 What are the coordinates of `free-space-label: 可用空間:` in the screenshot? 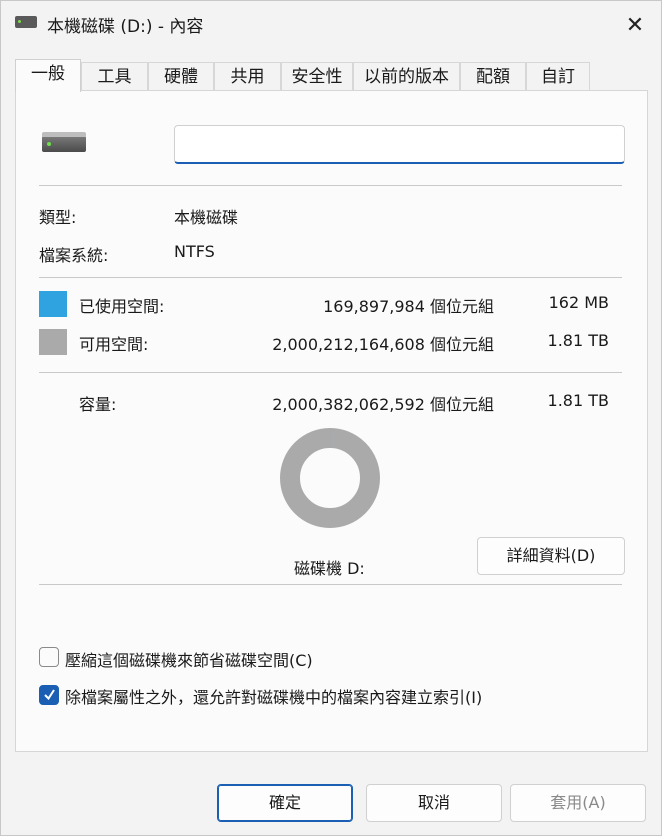 It's located at (114, 344).